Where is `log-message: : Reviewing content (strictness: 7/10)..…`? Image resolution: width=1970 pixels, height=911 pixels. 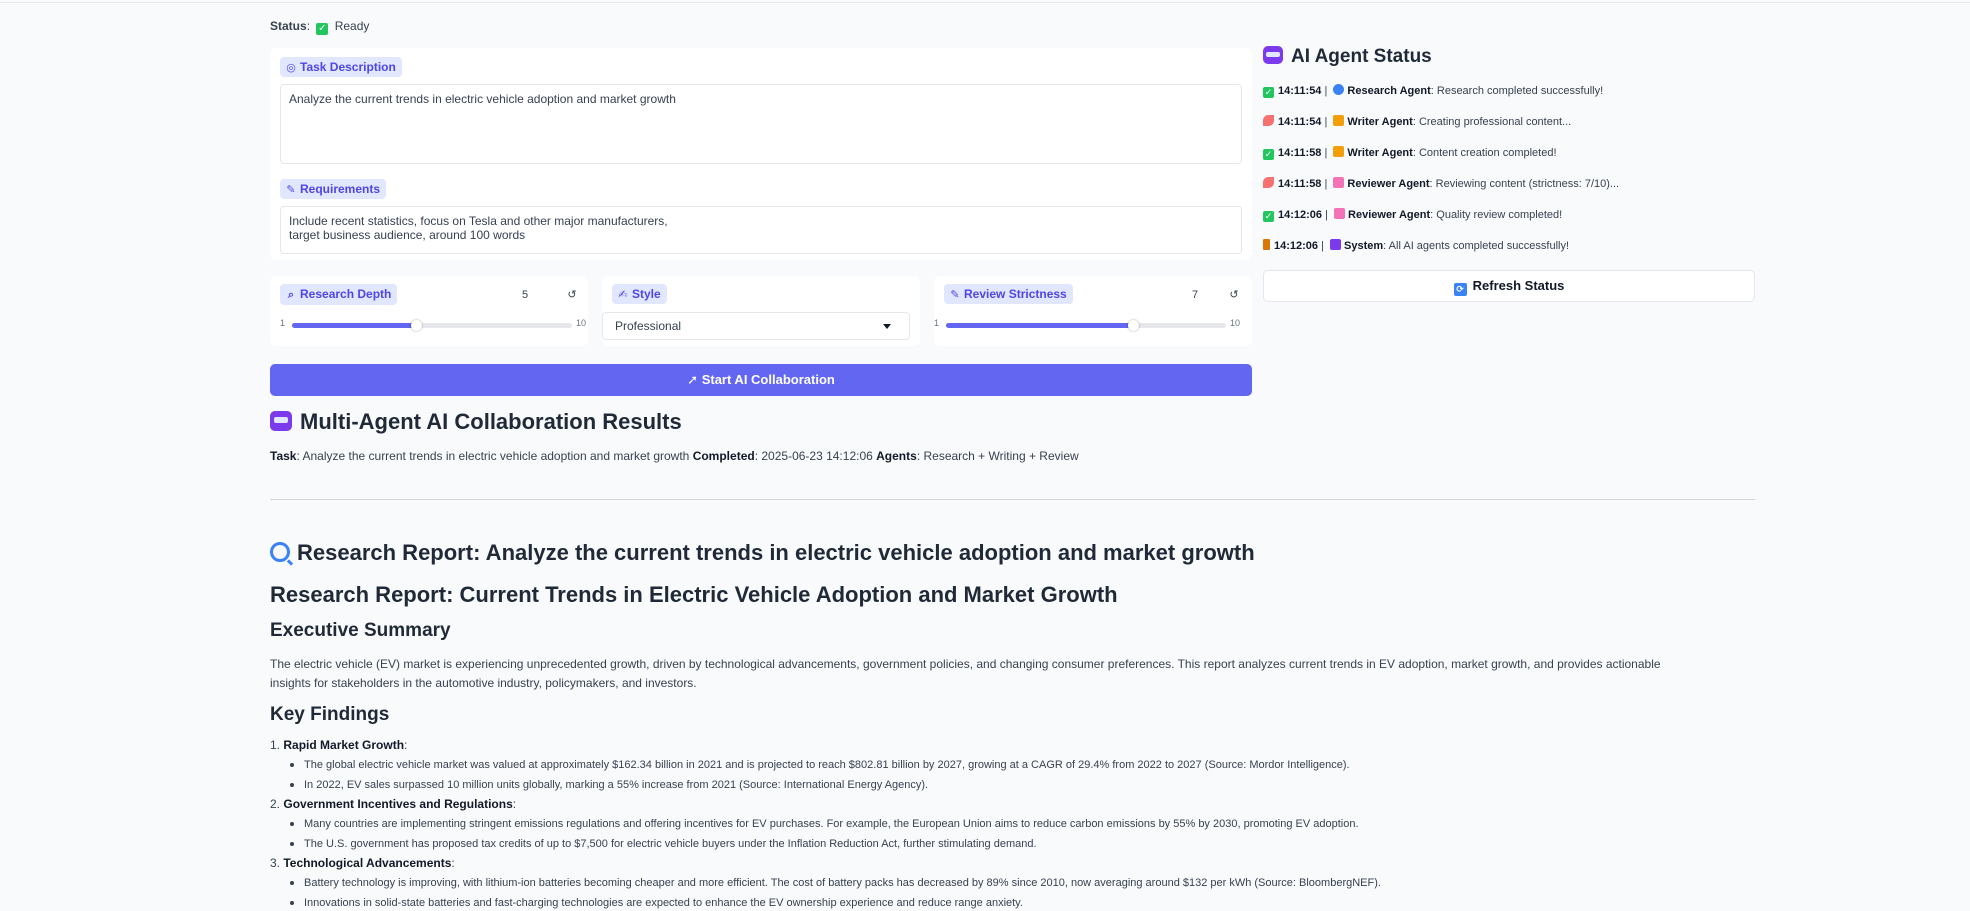 log-message: : Reviewing content (strictness: 7/10)..… is located at coordinates (1524, 184).